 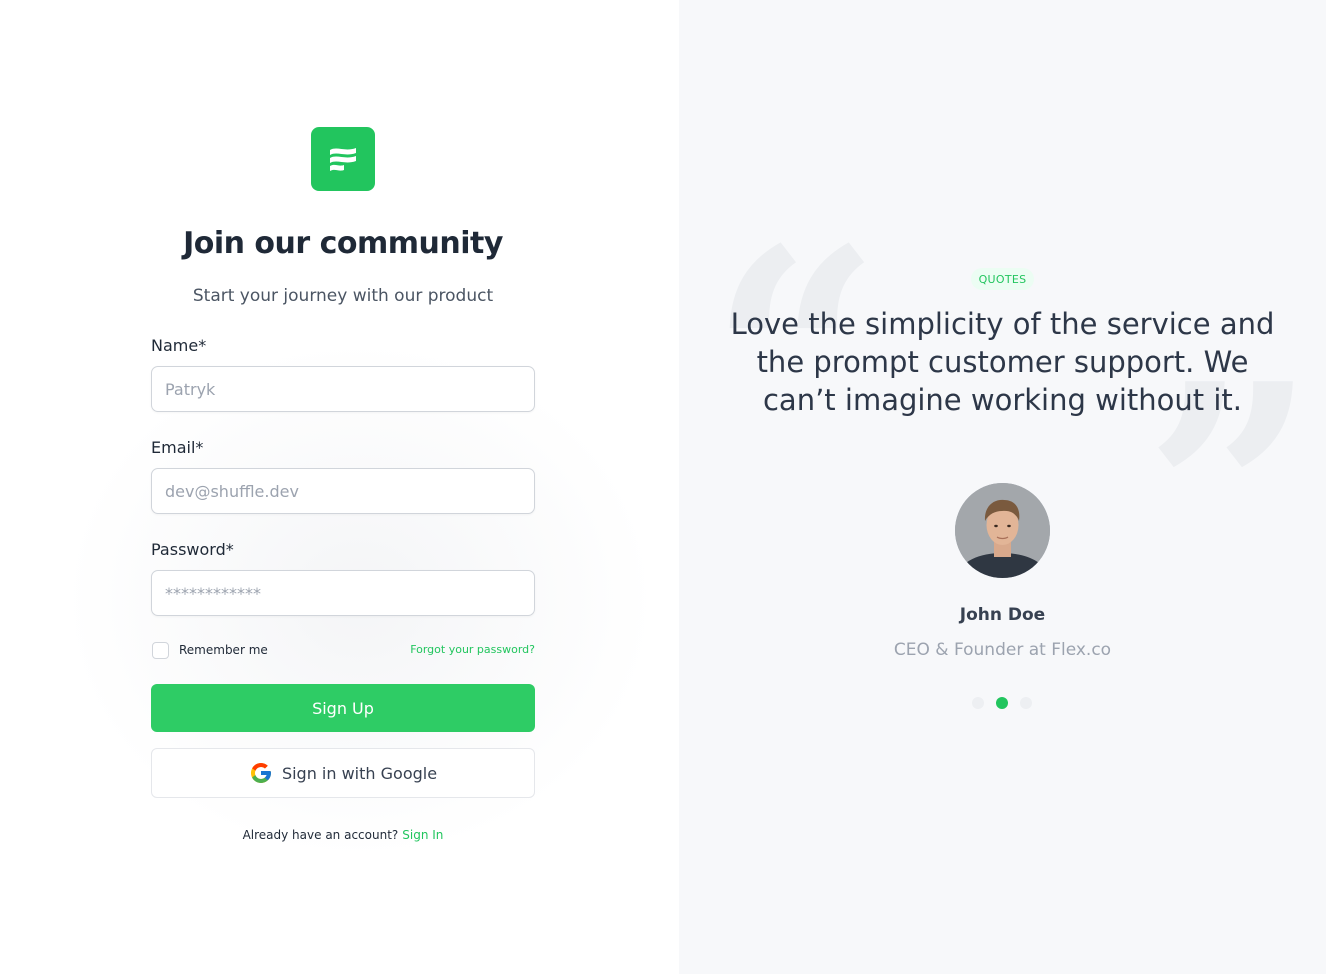 I want to click on google-sign-in-button: Sign in with Google, so click(x=343, y=773).